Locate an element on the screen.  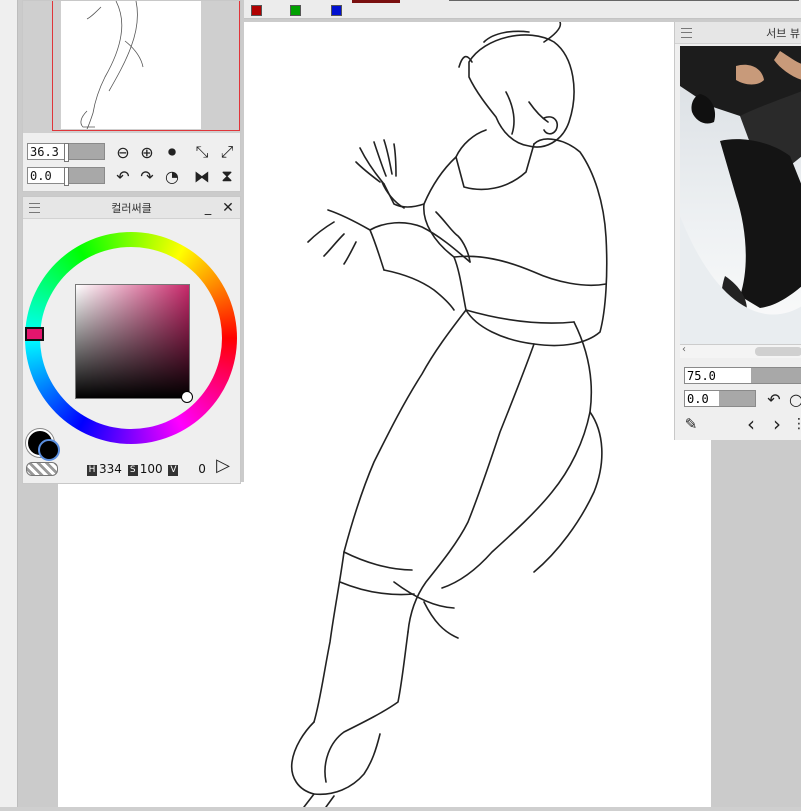
value-tag: V is located at coordinates (173, 470).